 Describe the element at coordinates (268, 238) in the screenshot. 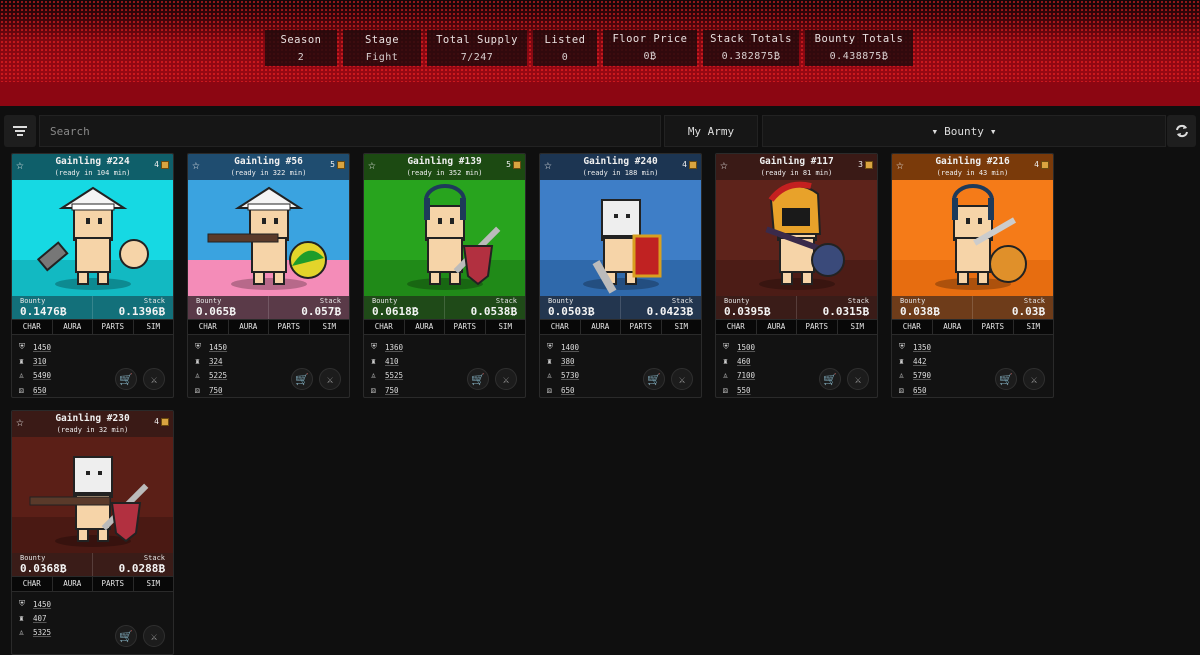

I see `card-art` at that location.